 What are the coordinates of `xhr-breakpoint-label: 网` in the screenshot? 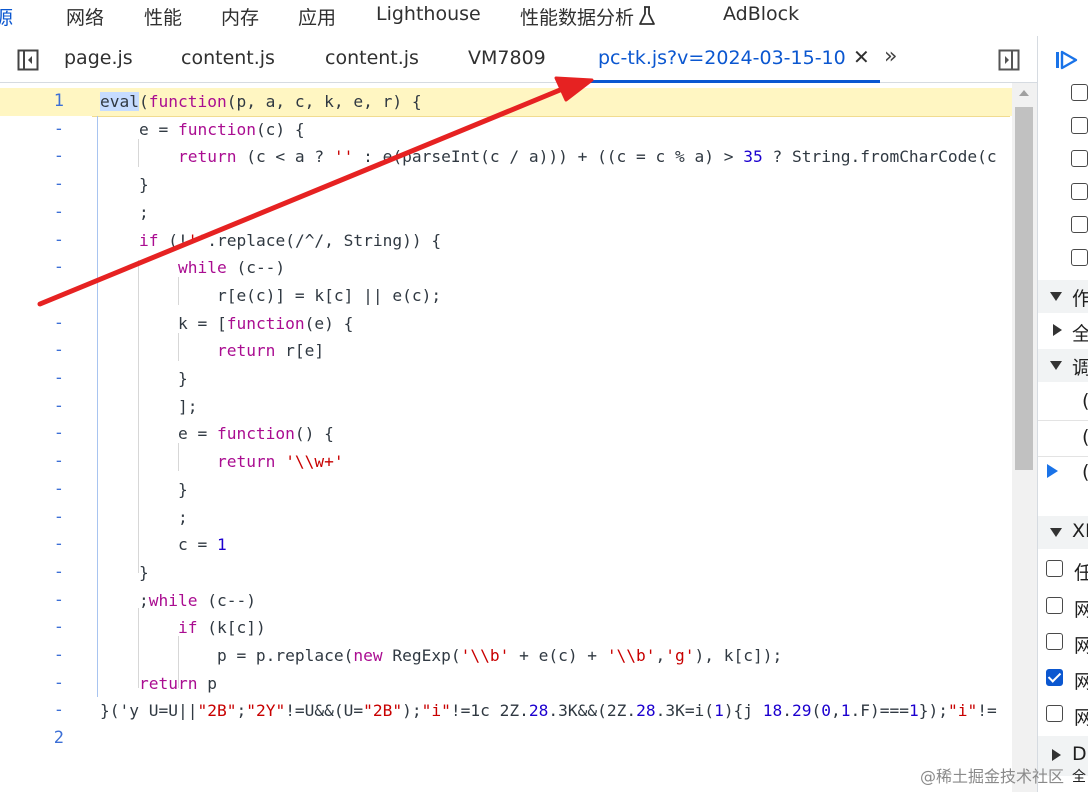 It's located at (1081, 646).